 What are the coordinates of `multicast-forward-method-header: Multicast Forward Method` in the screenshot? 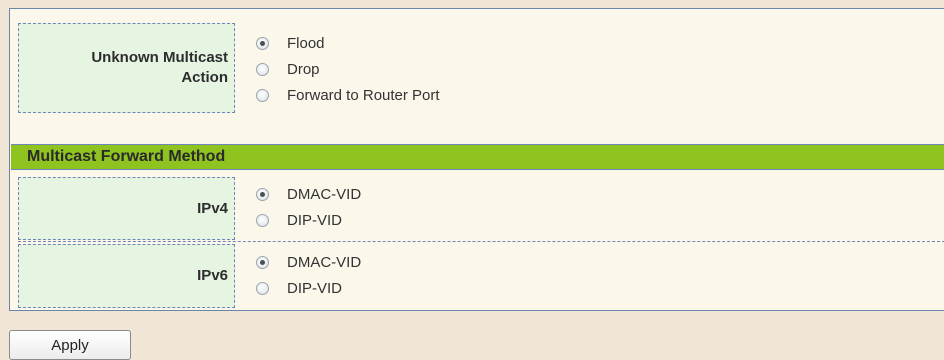 It's located at (477, 157).